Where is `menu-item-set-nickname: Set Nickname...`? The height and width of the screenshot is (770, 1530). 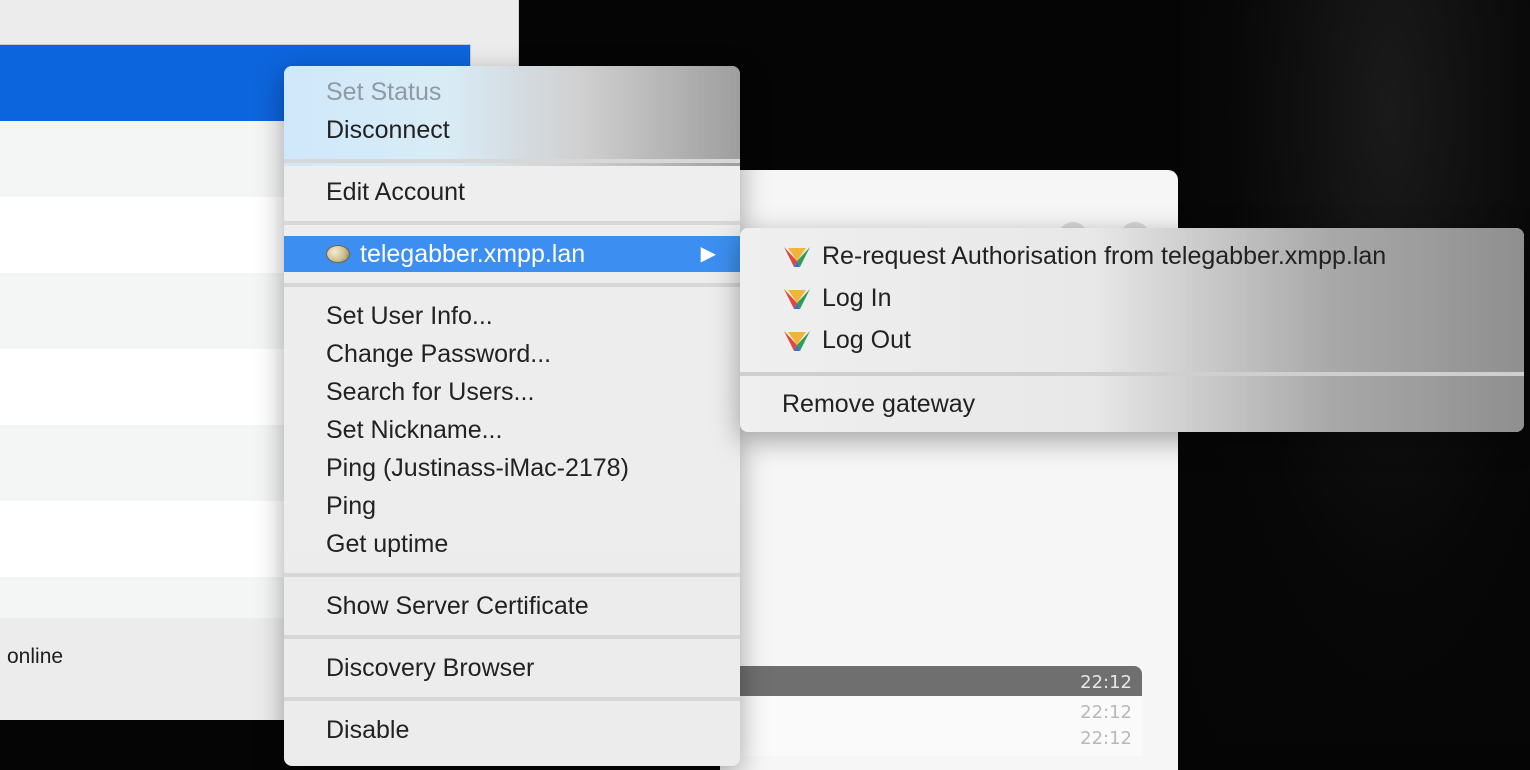
menu-item-set-nickname: Set Nickname... is located at coordinates (512, 430).